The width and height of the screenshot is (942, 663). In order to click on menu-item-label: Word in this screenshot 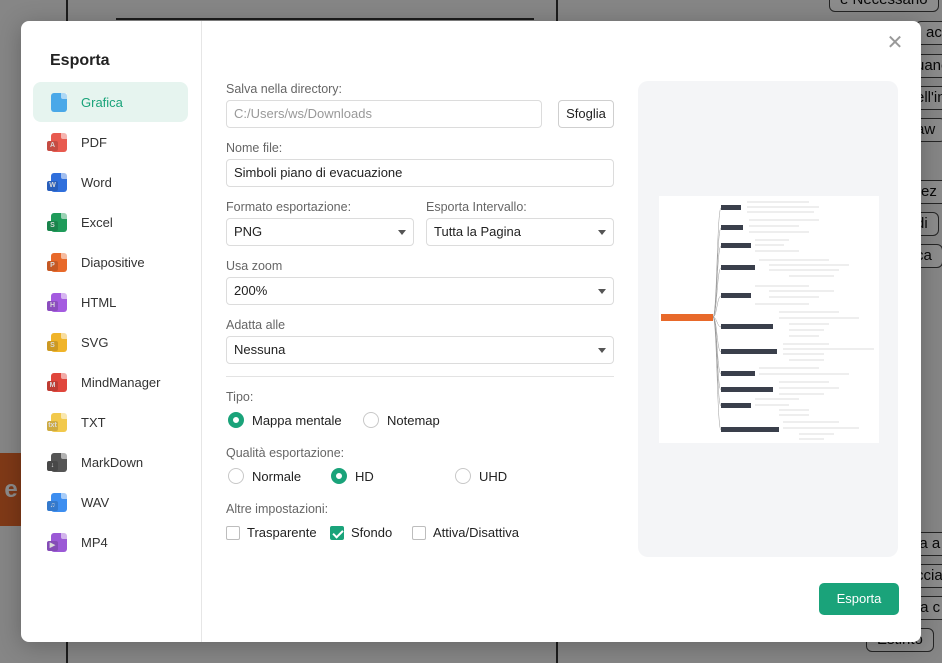, I will do `click(96, 182)`.